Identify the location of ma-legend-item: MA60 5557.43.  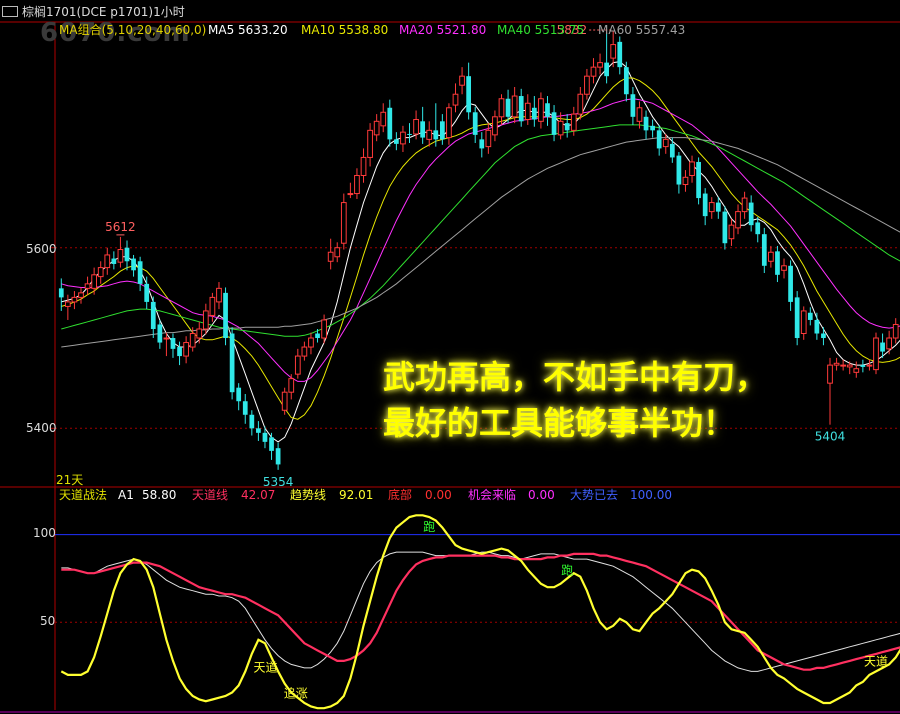
(642, 30).